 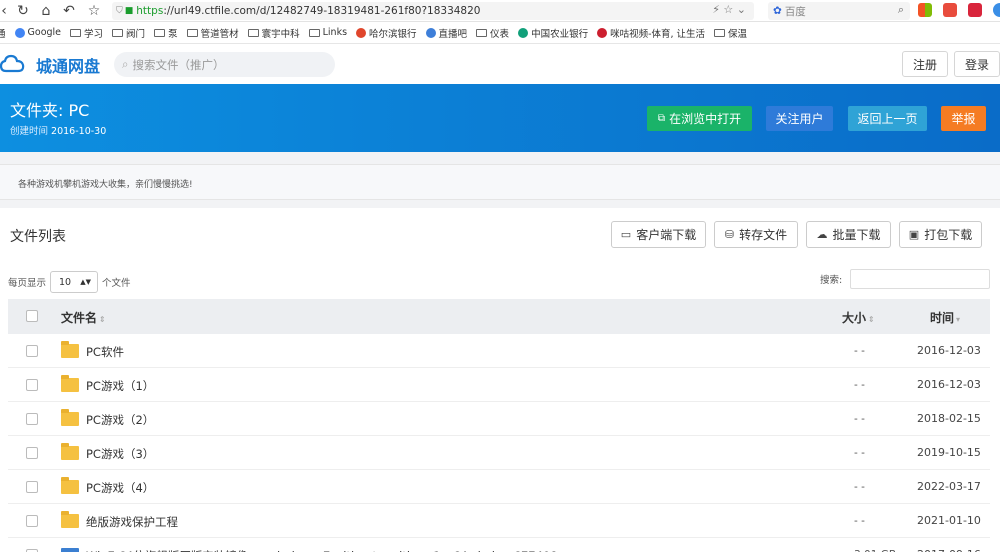 What do you see at coordinates (920, 279) in the screenshot?
I see `table-search-input` at bounding box center [920, 279].